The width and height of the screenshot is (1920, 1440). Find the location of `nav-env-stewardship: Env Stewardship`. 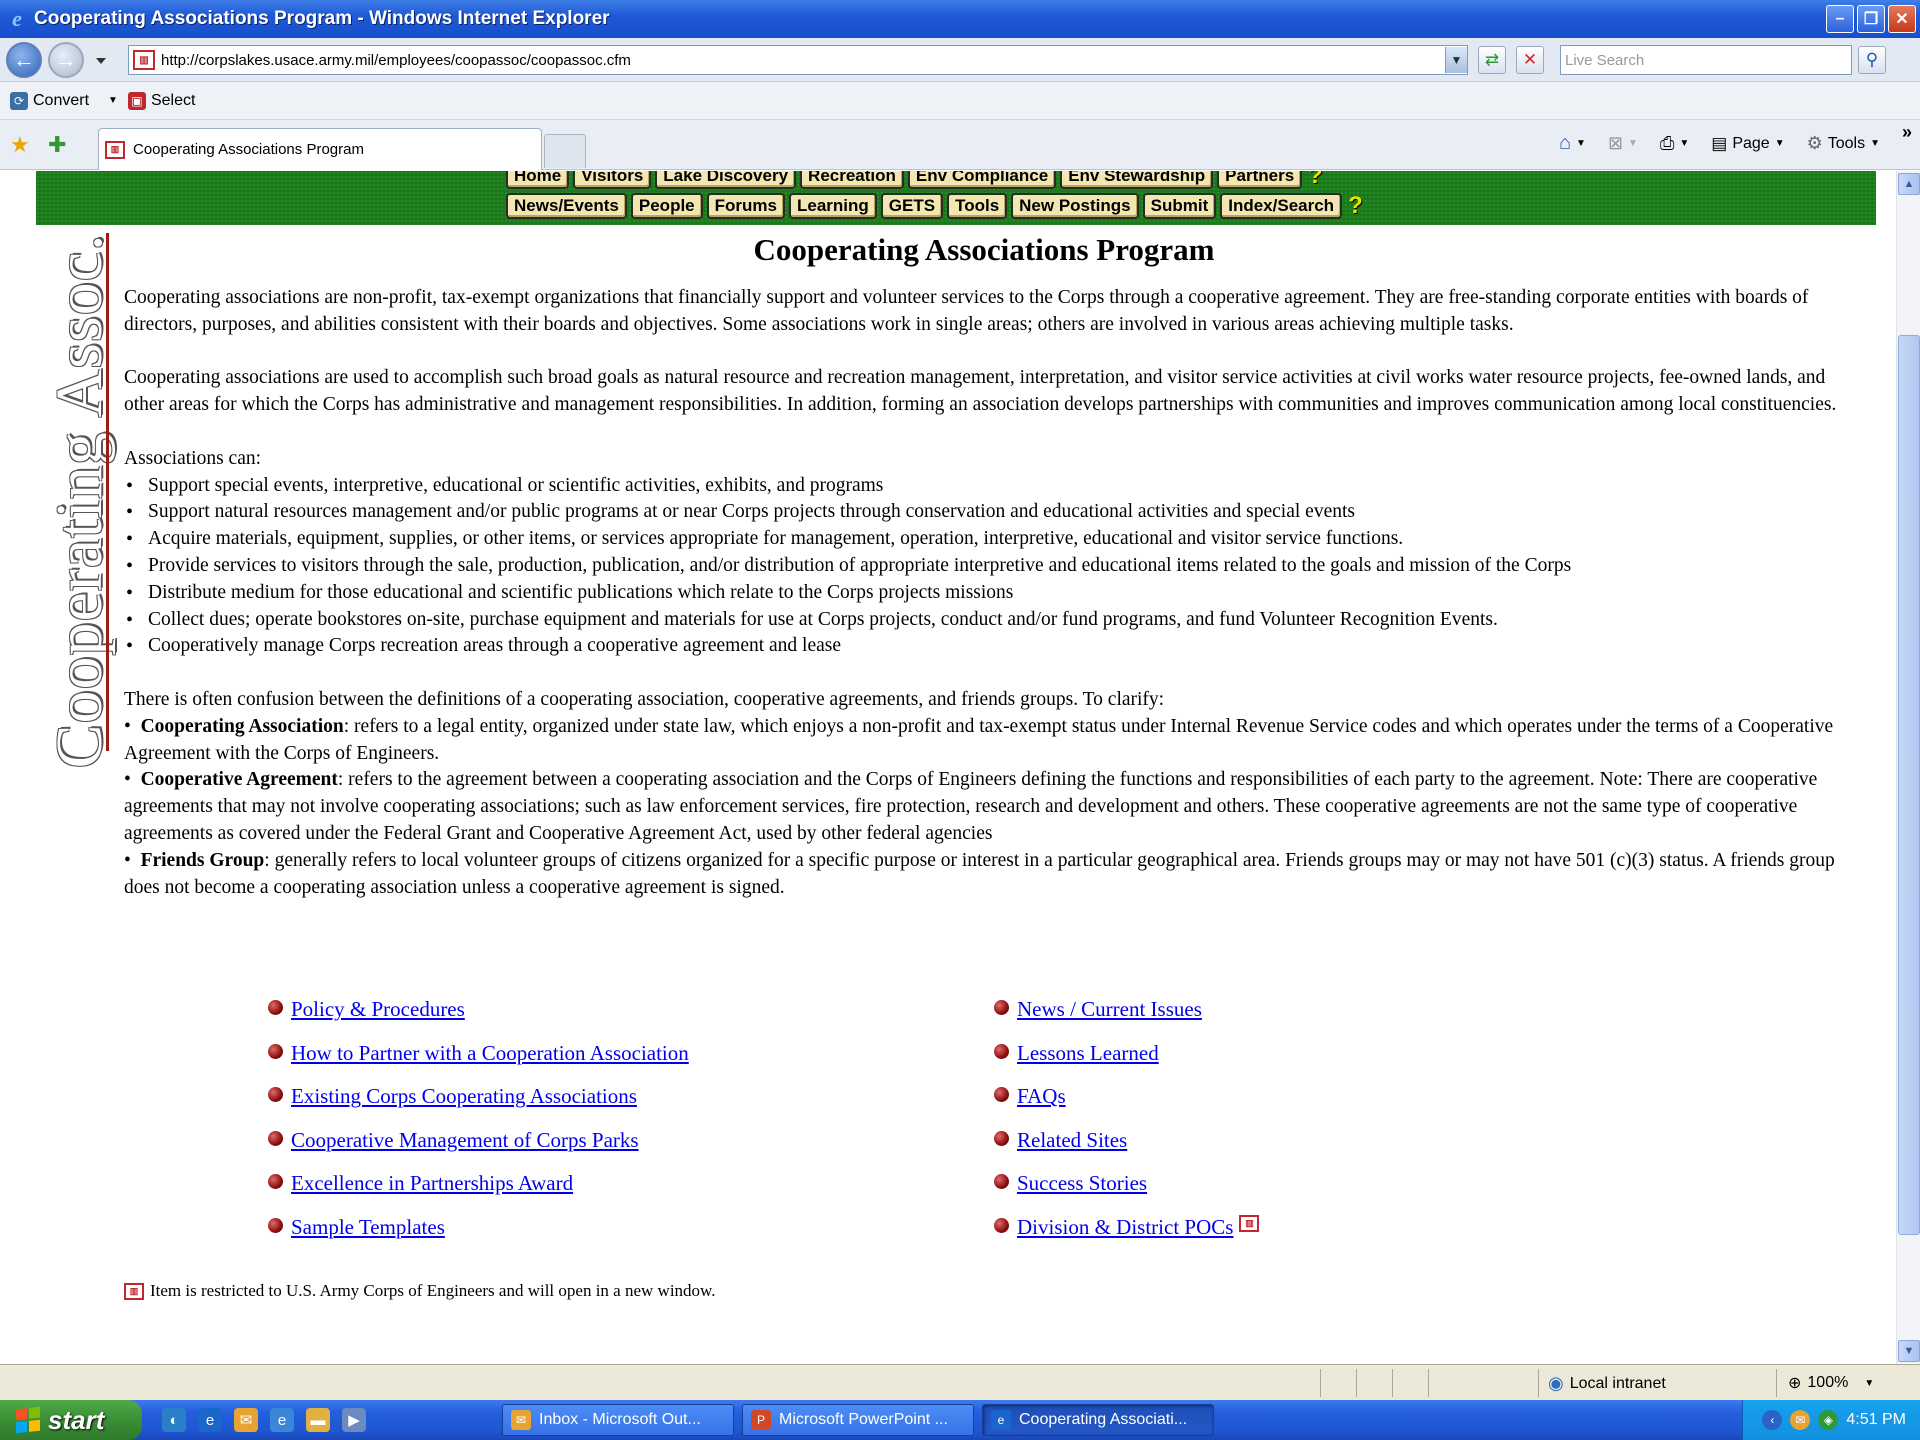

nav-env-stewardship: Env Stewardship is located at coordinates (1137, 180).